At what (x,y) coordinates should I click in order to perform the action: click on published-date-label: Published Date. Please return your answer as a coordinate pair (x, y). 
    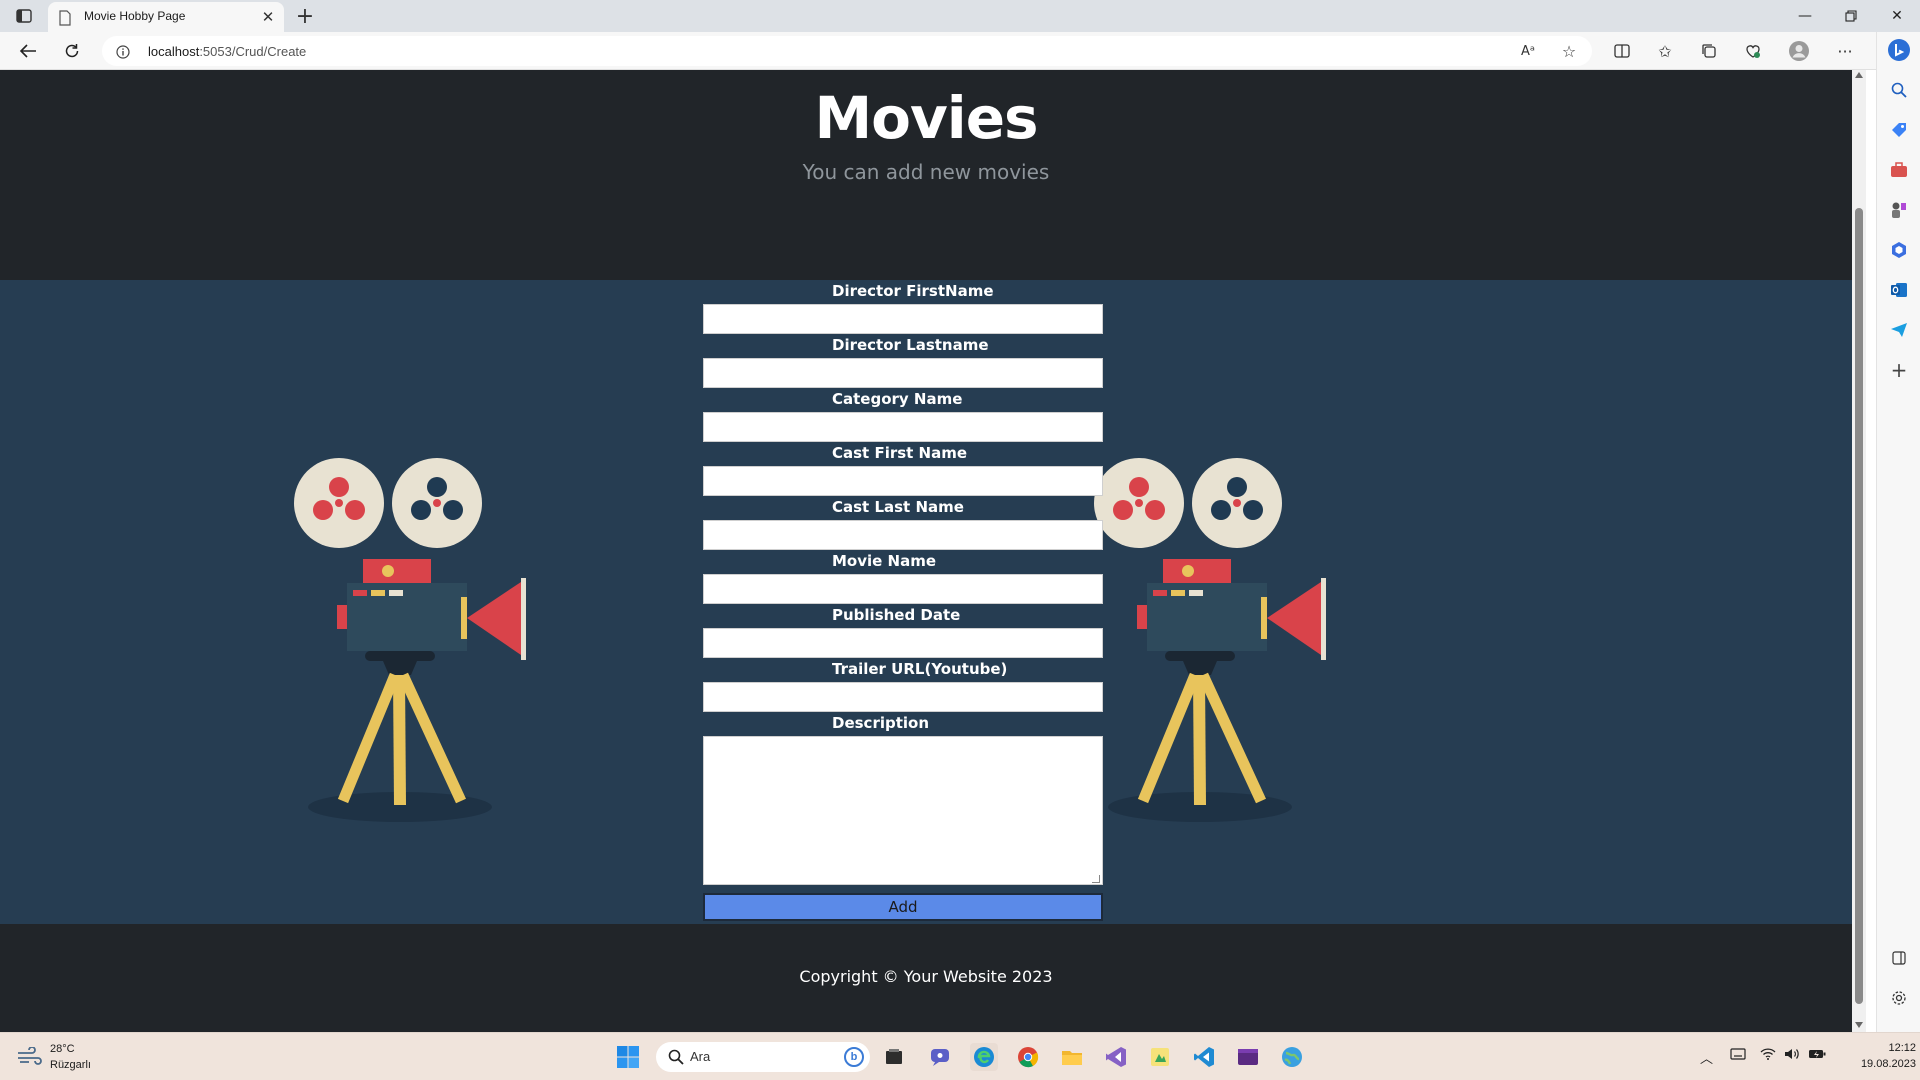
    Looking at the image, I should click on (896, 615).